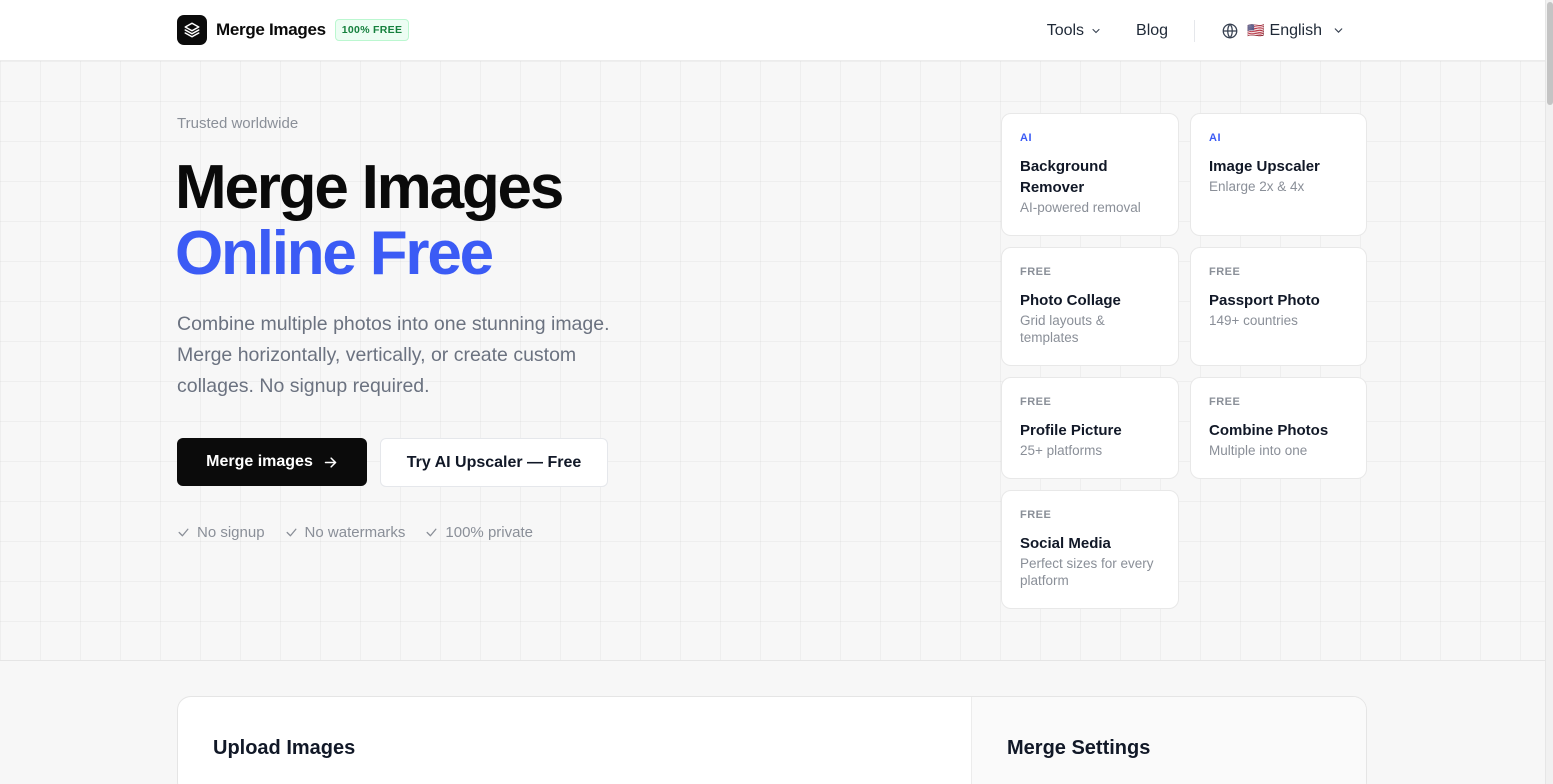  Describe the element at coordinates (1080, 207) in the screenshot. I see `card-subtitle: AI-powered removal` at that location.